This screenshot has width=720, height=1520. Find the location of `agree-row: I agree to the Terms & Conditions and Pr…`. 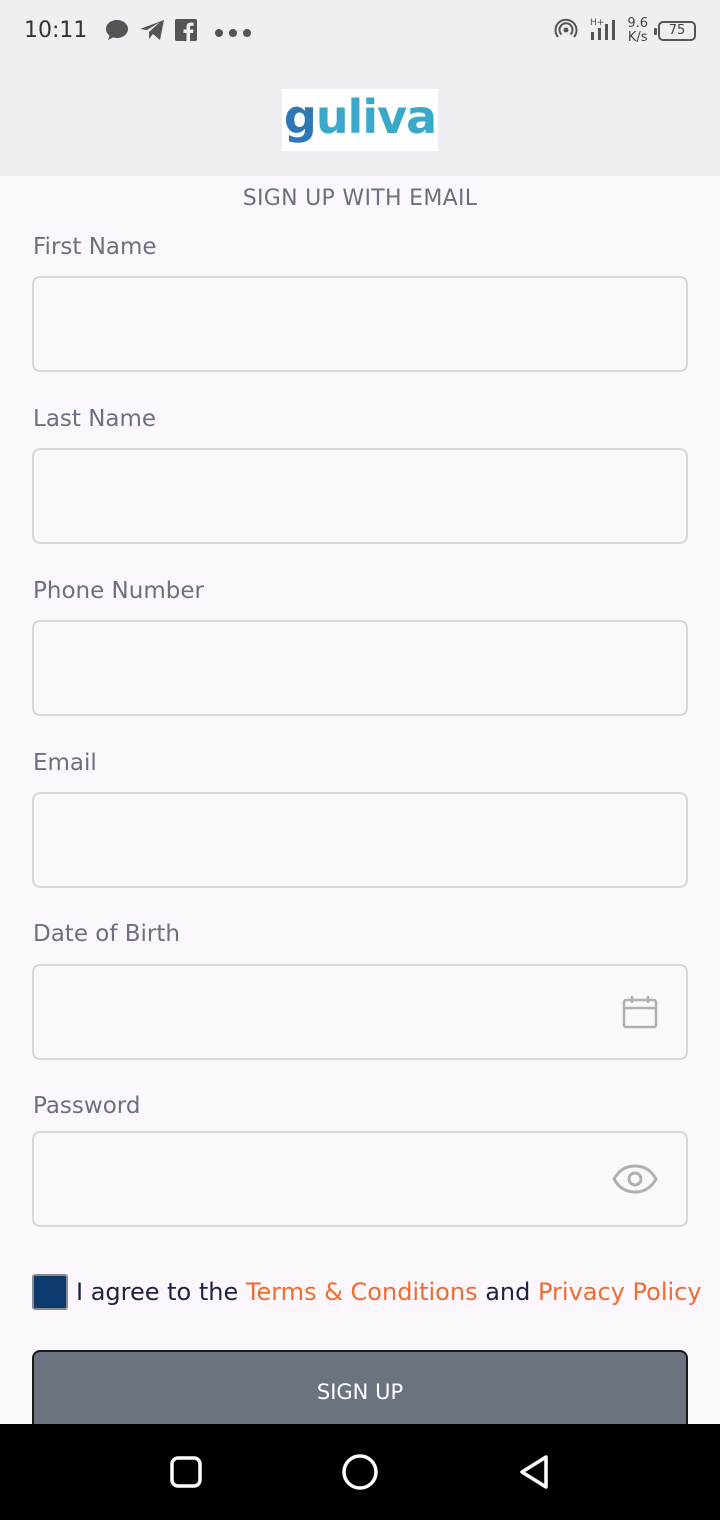

agree-row: I agree to the Terms & Conditions and Pr… is located at coordinates (367, 1292).